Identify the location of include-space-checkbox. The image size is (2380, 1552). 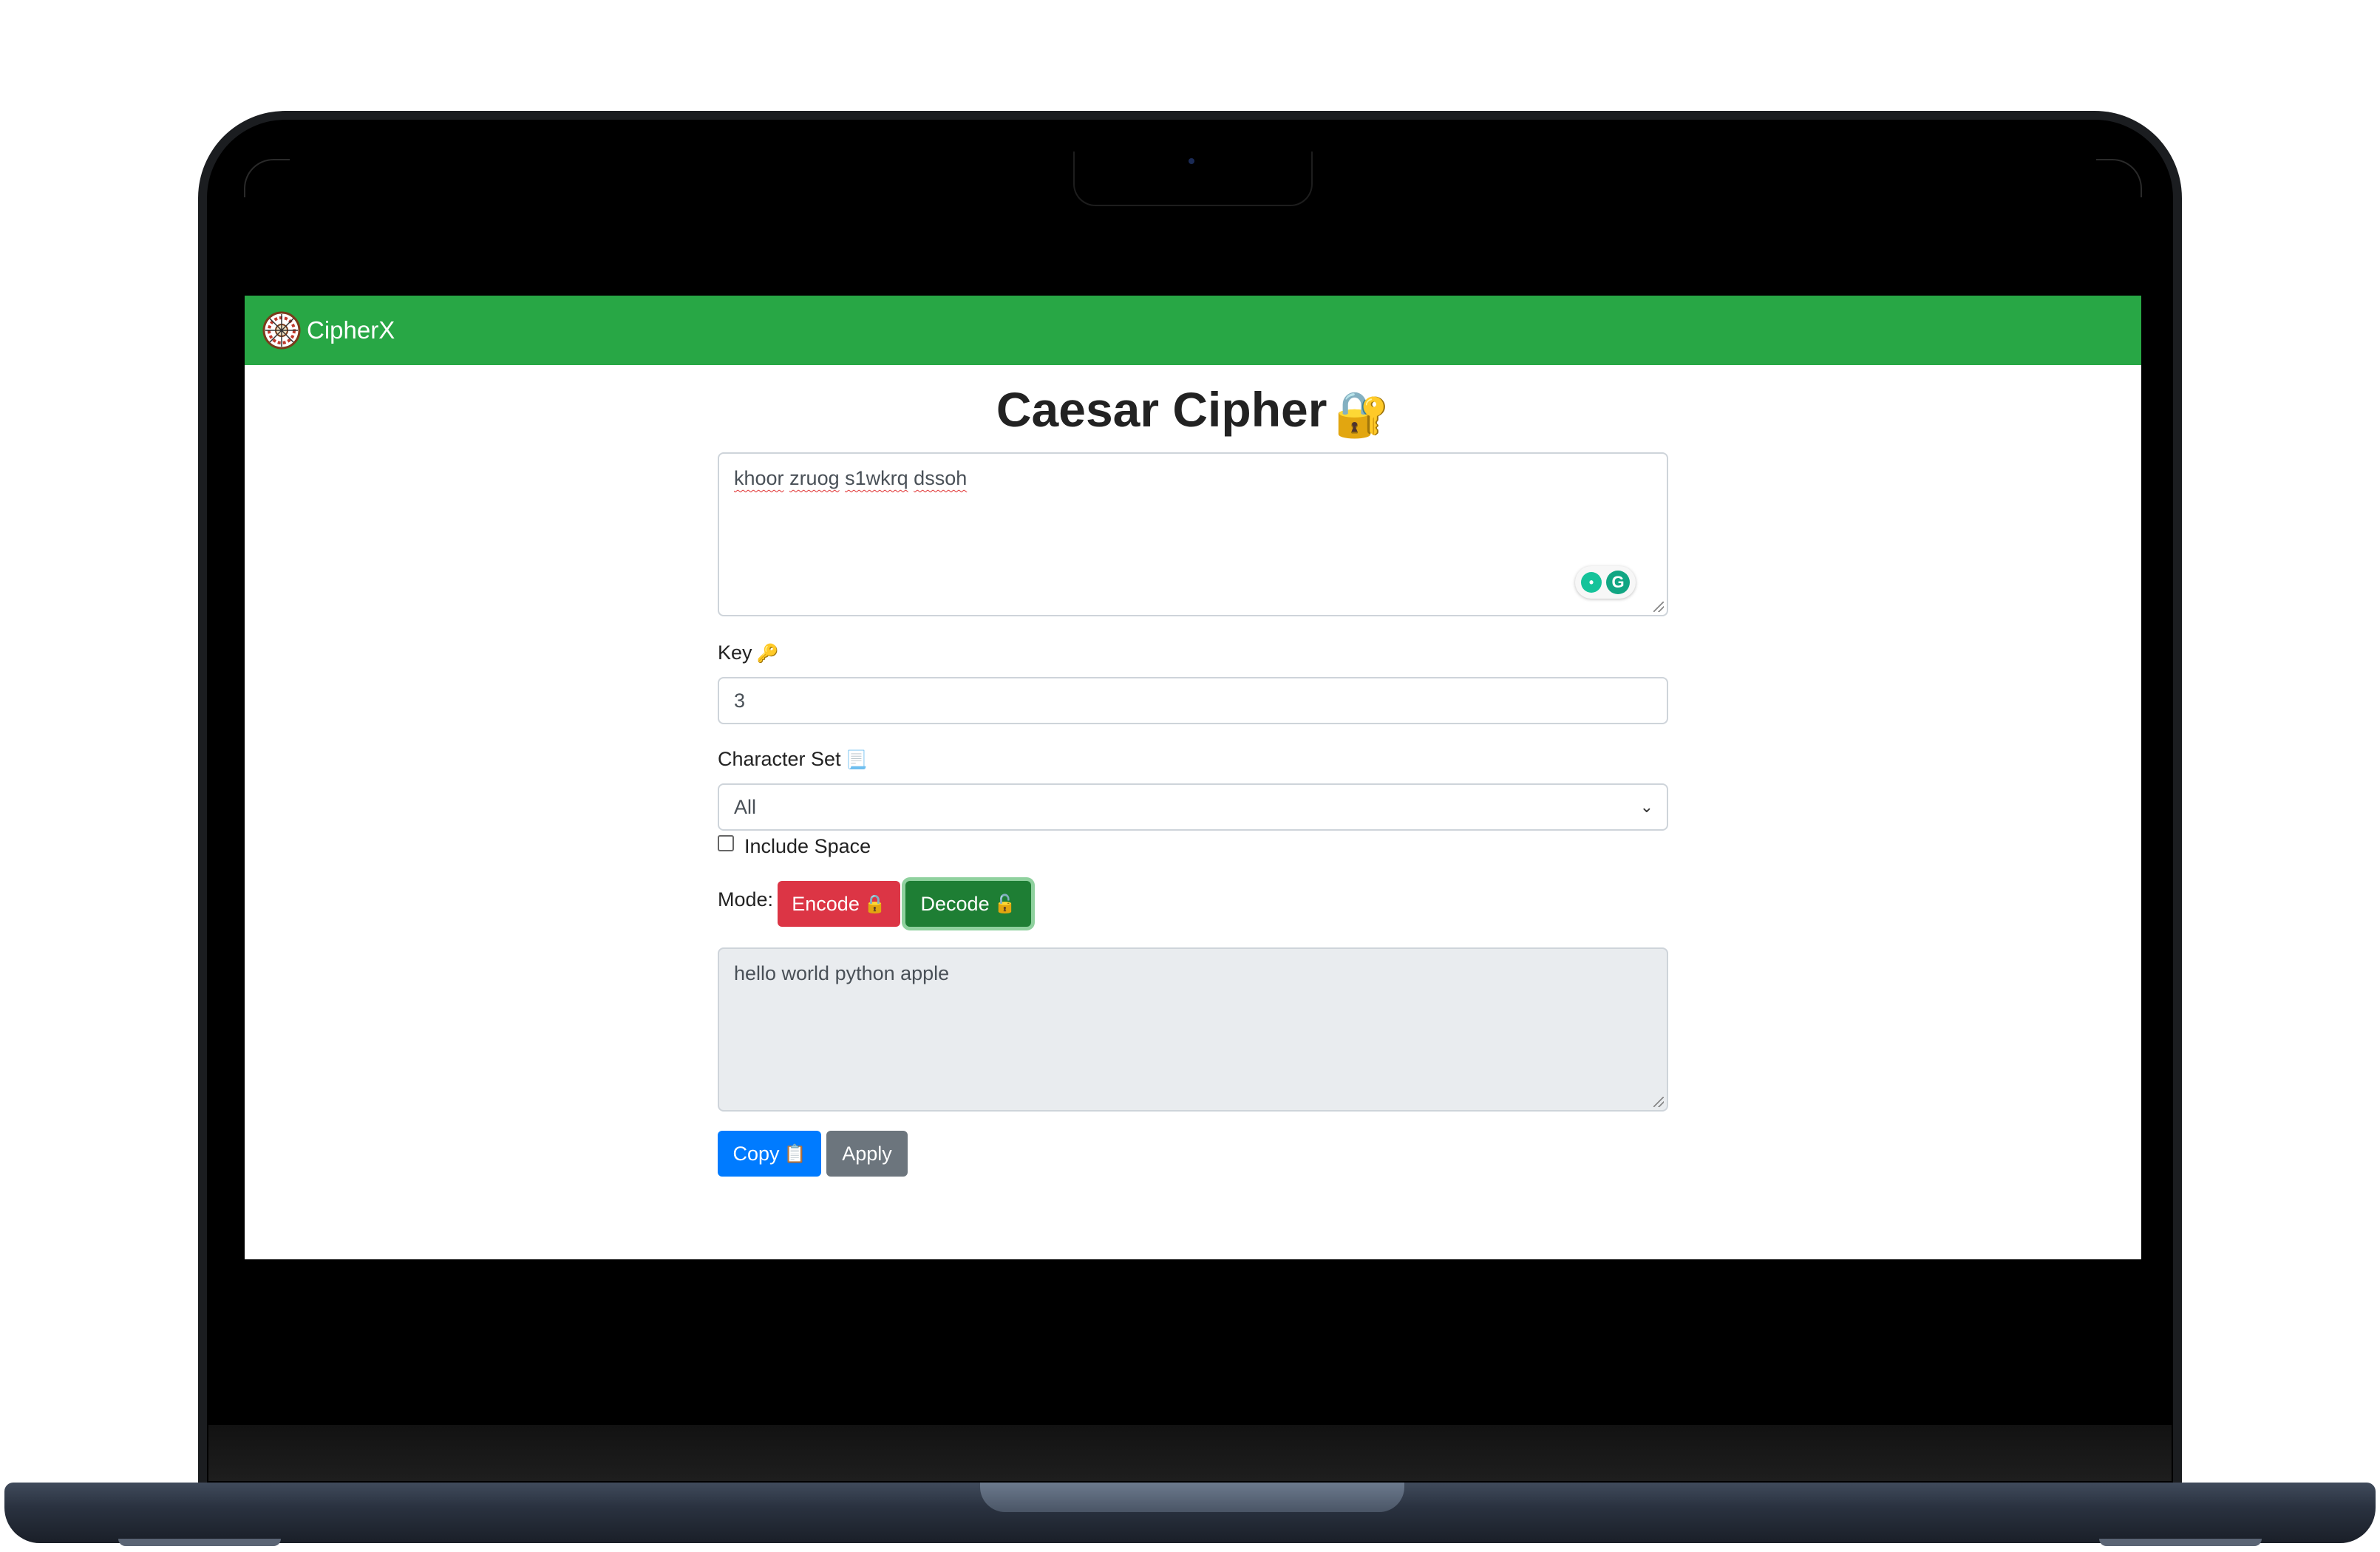
(726, 843).